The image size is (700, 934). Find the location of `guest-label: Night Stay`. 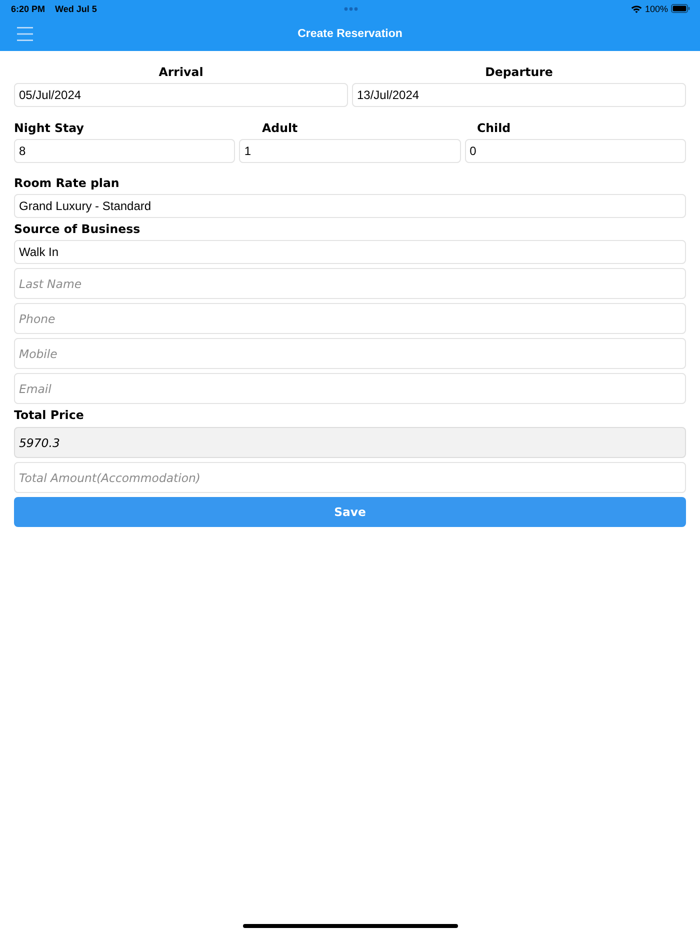

guest-label: Night Stay is located at coordinates (49, 128).